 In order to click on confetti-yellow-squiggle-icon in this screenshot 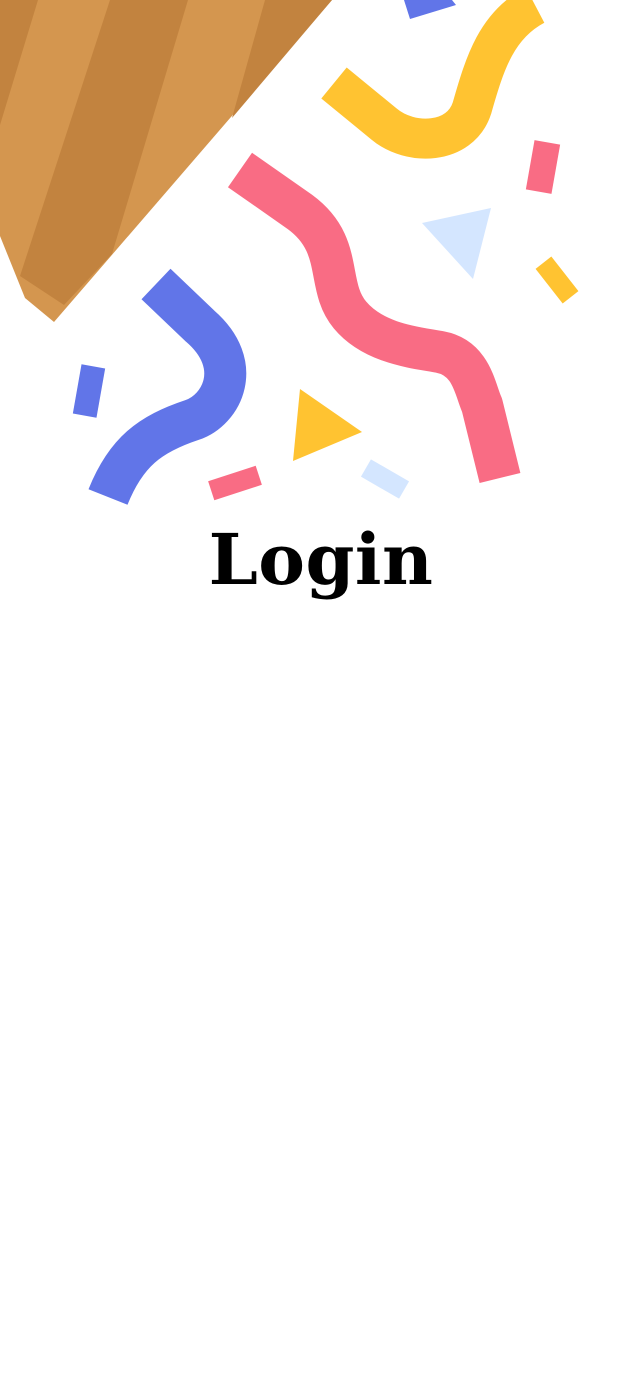, I will do `click(433, 79)`.